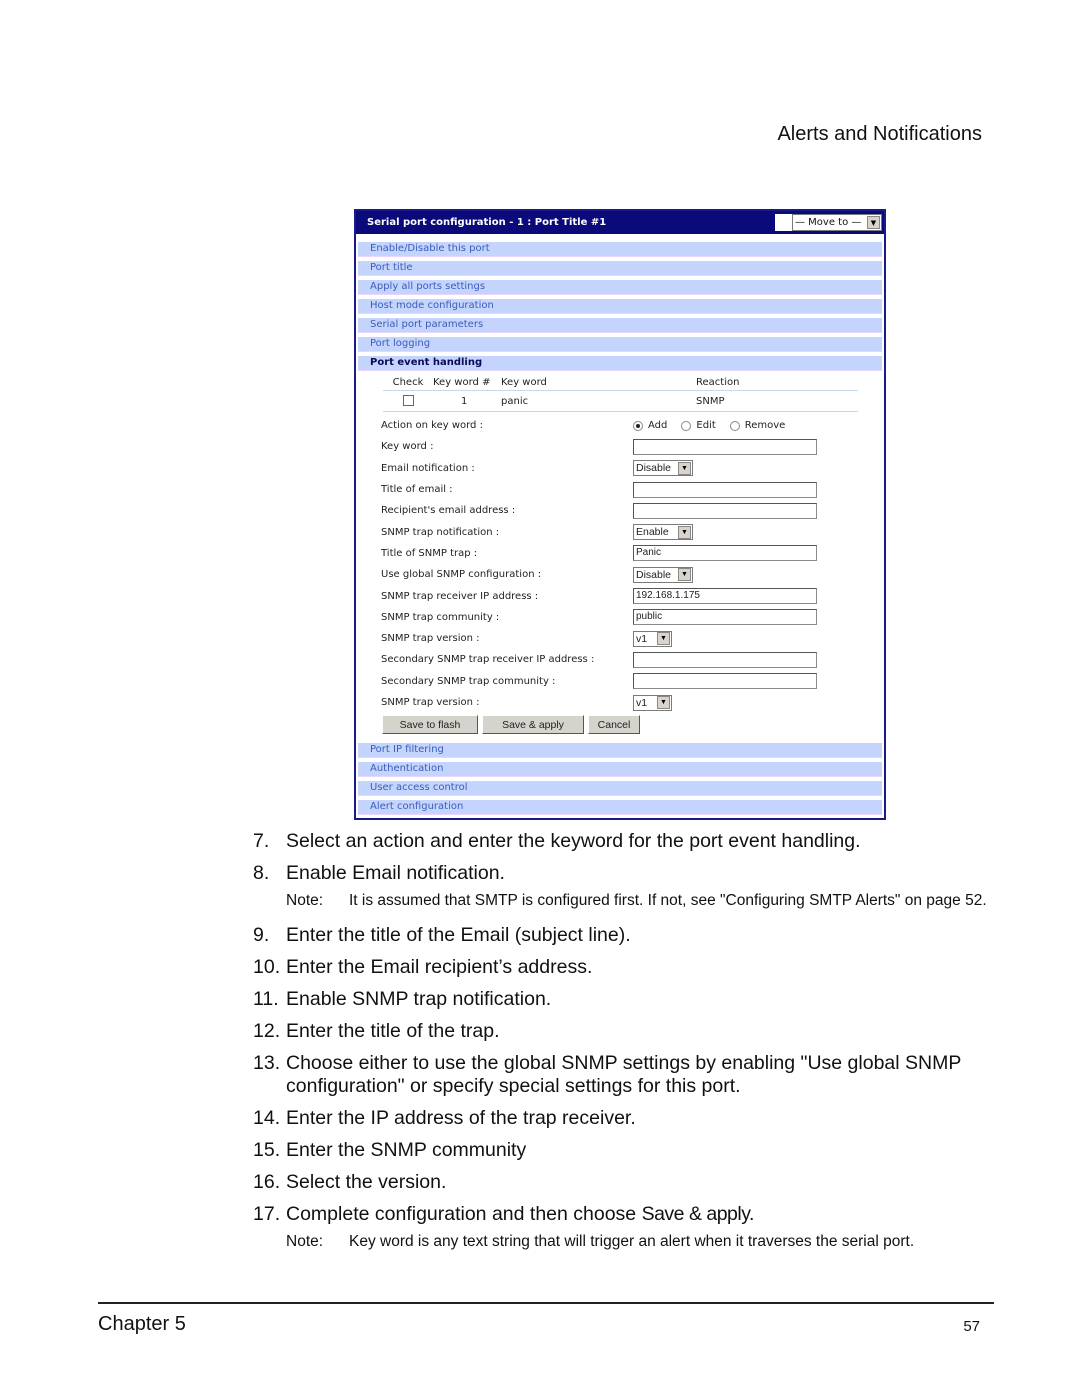  I want to click on global-snmp-label: Use global SNMP configuration :, so click(461, 575).